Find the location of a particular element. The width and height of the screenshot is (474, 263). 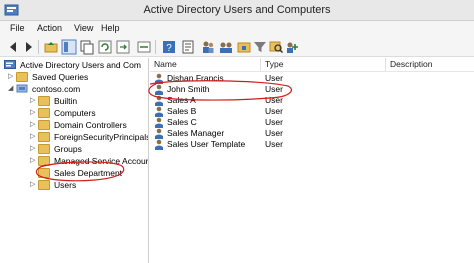

refresh-icon is located at coordinates (105, 47).